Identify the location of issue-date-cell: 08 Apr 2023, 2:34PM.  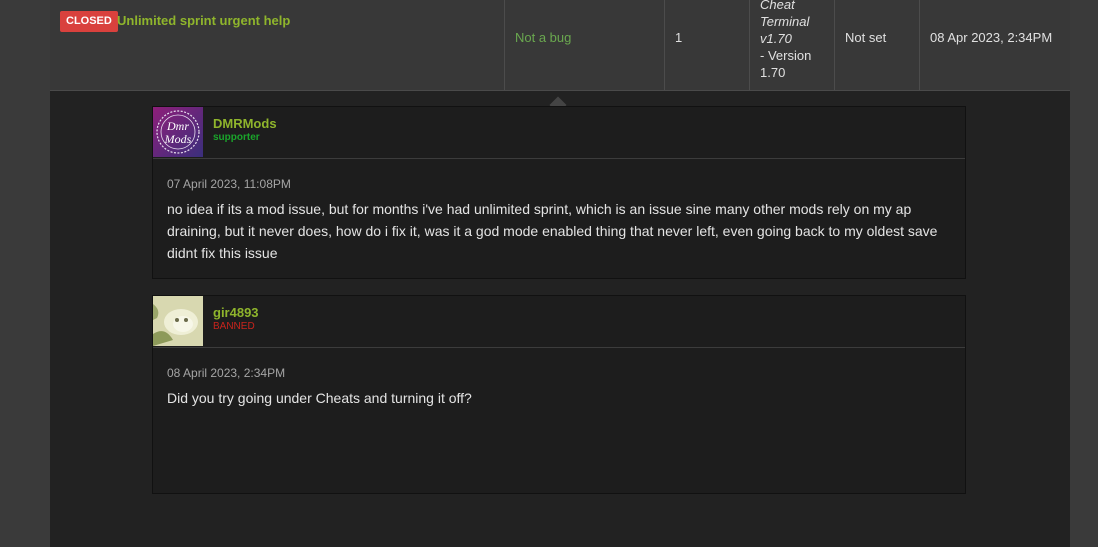
(994, 45).